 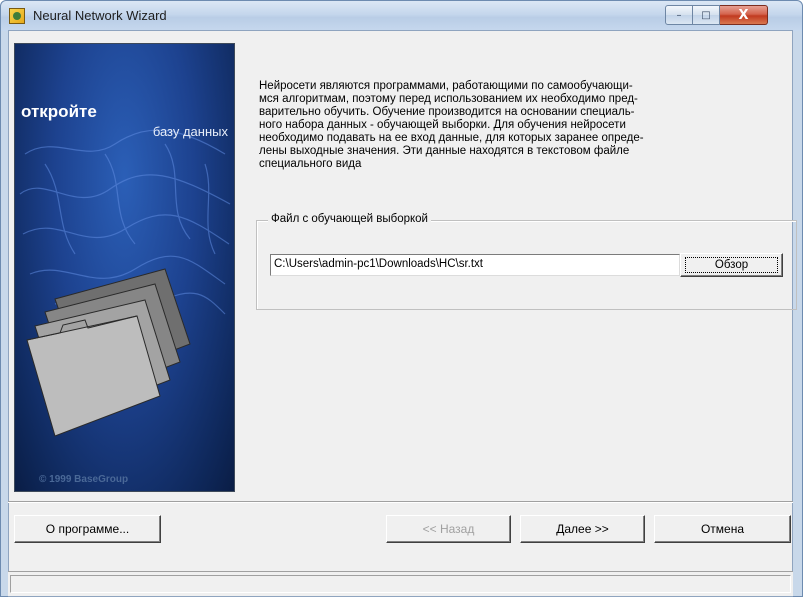 What do you see at coordinates (400, 502) in the screenshot?
I see `button-separator` at bounding box center [400, 502].